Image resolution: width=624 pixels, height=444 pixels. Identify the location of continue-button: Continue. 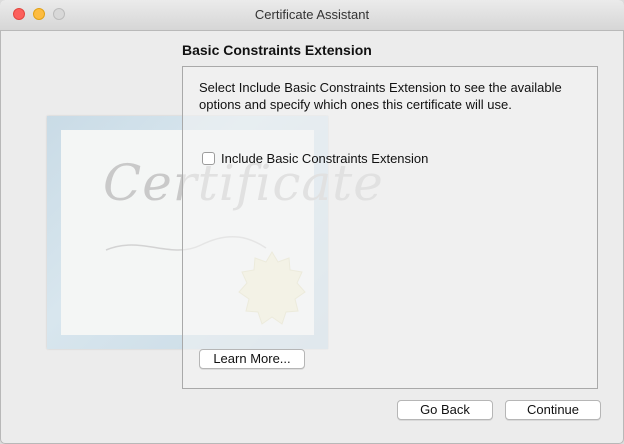
(553, 410).